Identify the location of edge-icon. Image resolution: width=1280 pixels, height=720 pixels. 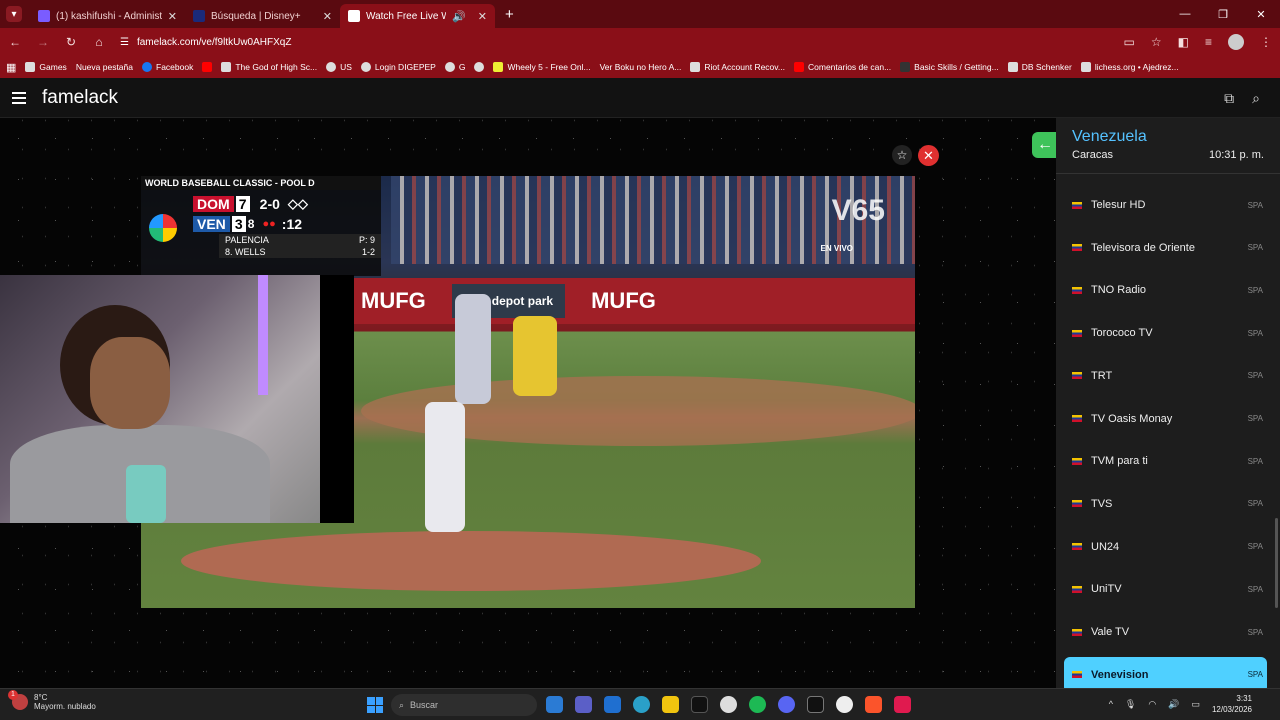
(641, 704).